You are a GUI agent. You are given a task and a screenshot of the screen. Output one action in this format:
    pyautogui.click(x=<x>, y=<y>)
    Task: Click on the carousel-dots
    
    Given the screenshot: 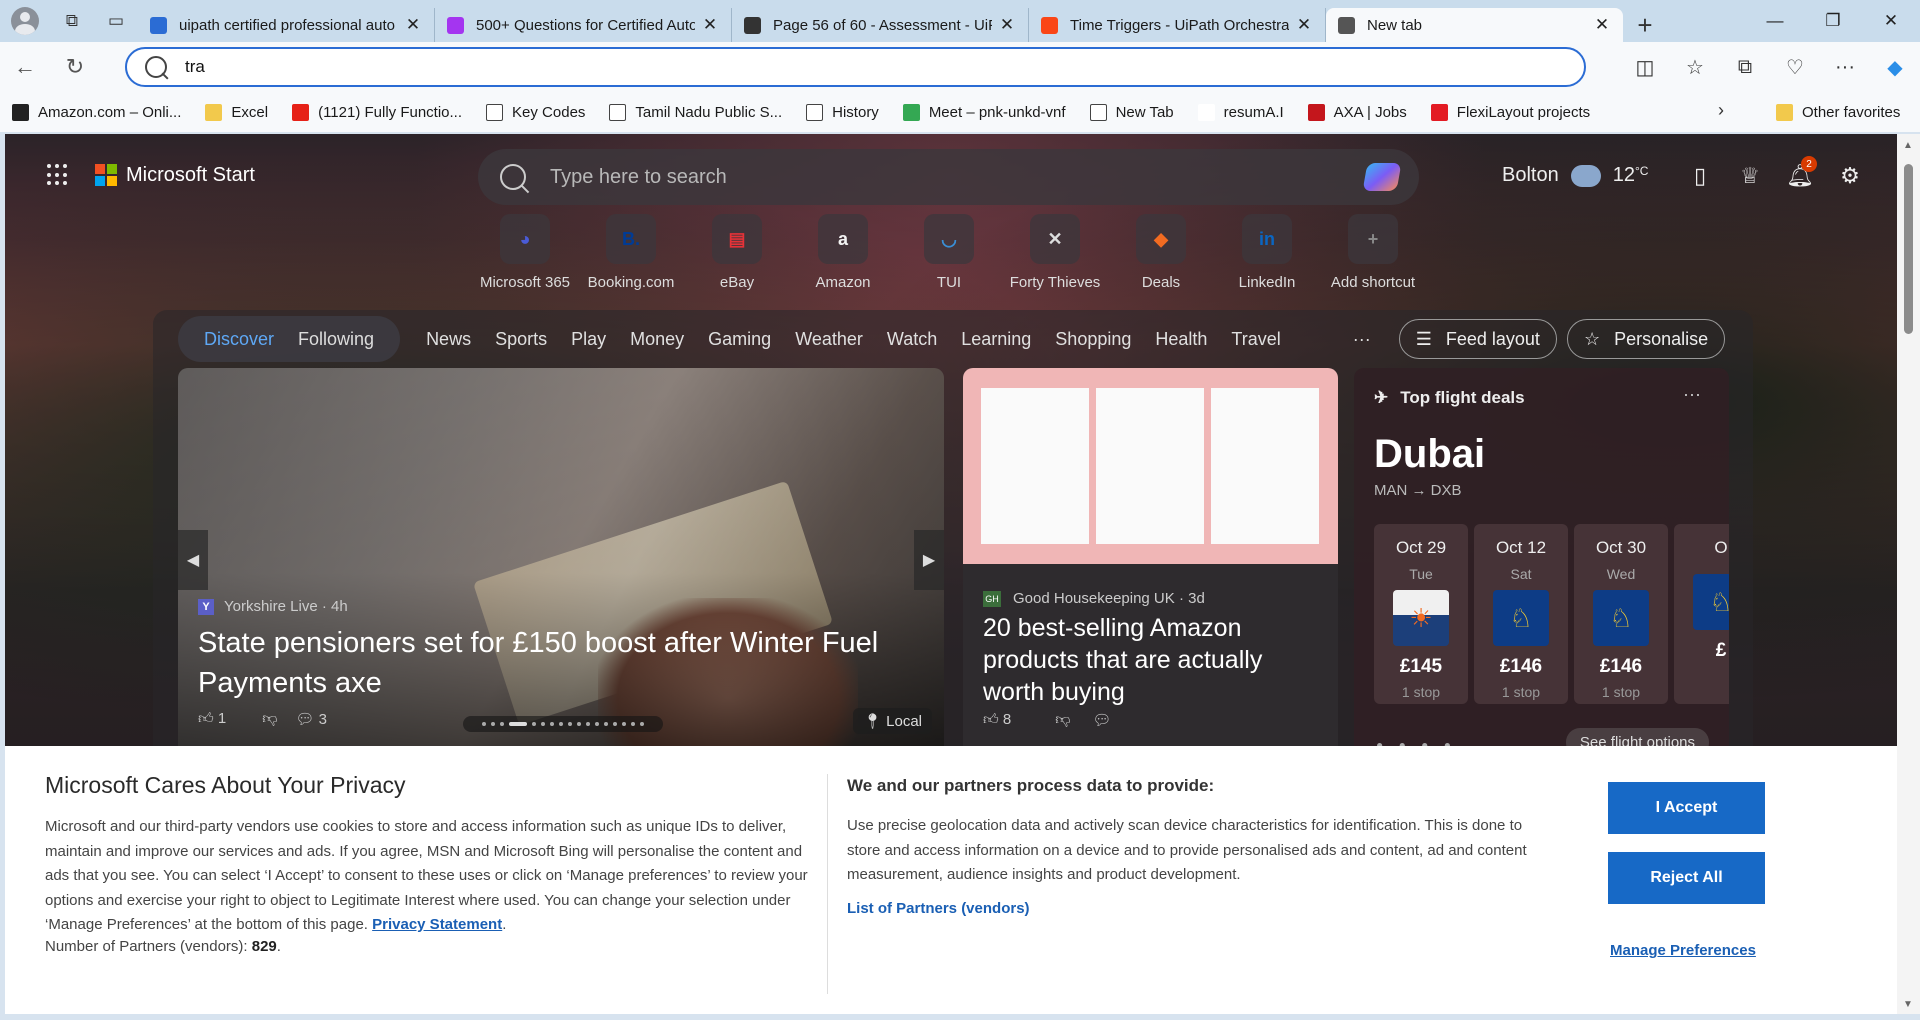 What is the action you would take?
    pyautogui.click(x=563, y=724)
    